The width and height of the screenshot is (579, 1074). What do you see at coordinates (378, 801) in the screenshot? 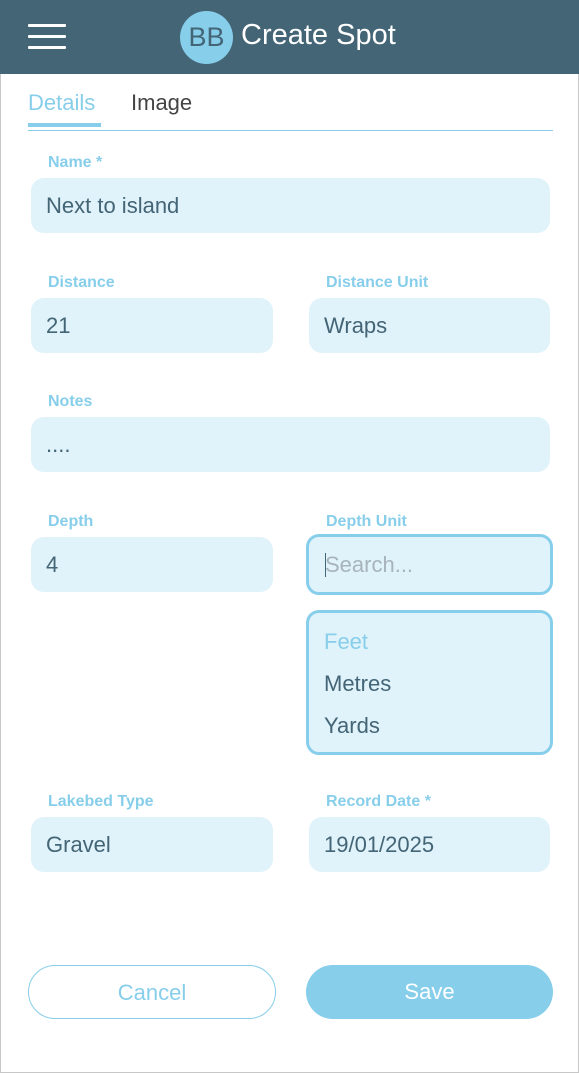
I see `record-date-label: Record Date *` at bounding box center [378, 801].